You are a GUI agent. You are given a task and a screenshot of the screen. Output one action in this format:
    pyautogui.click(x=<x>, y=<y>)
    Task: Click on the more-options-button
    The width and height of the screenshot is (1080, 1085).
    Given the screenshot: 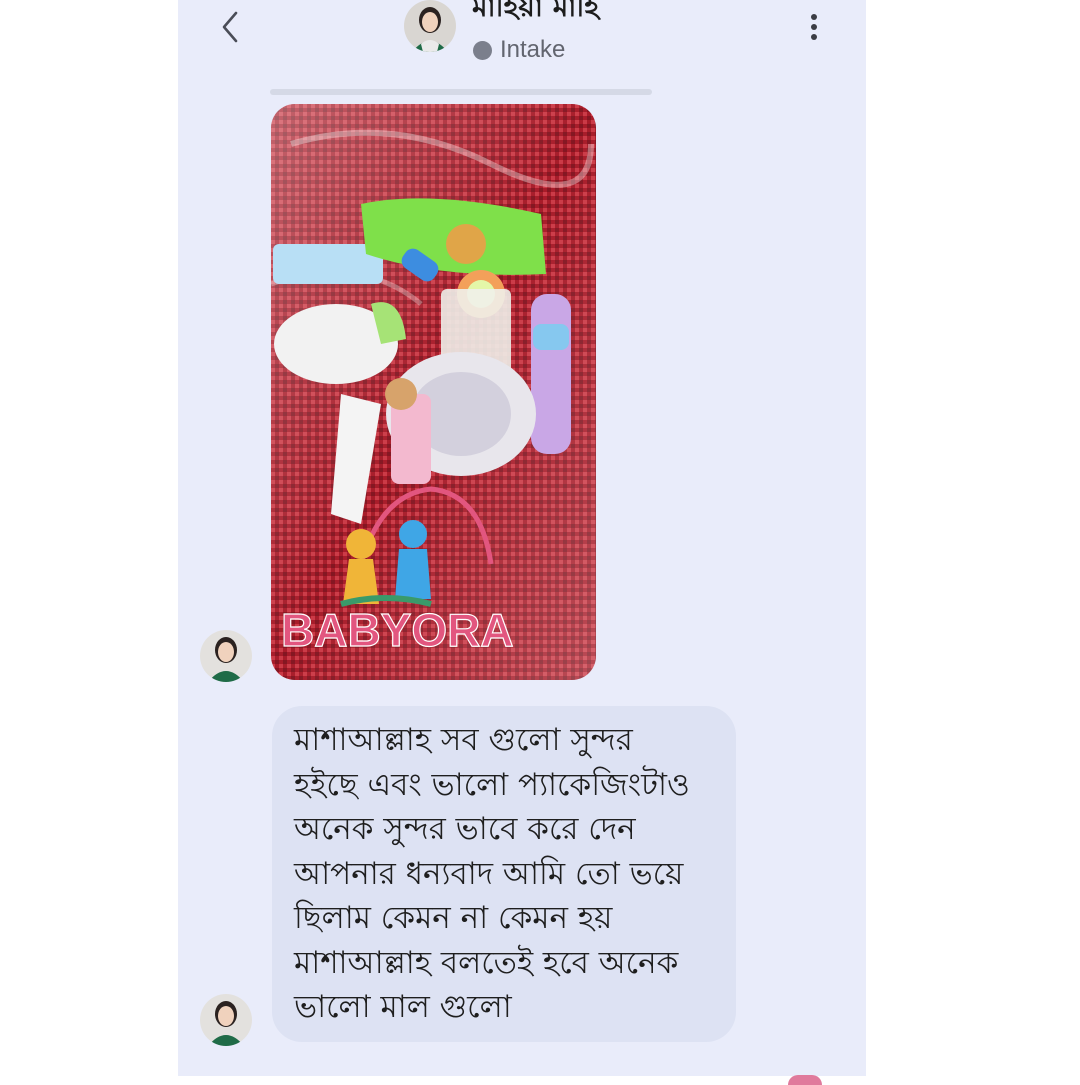 What is the action you would take?
    pyautogui.click(x=814, y=27)
    